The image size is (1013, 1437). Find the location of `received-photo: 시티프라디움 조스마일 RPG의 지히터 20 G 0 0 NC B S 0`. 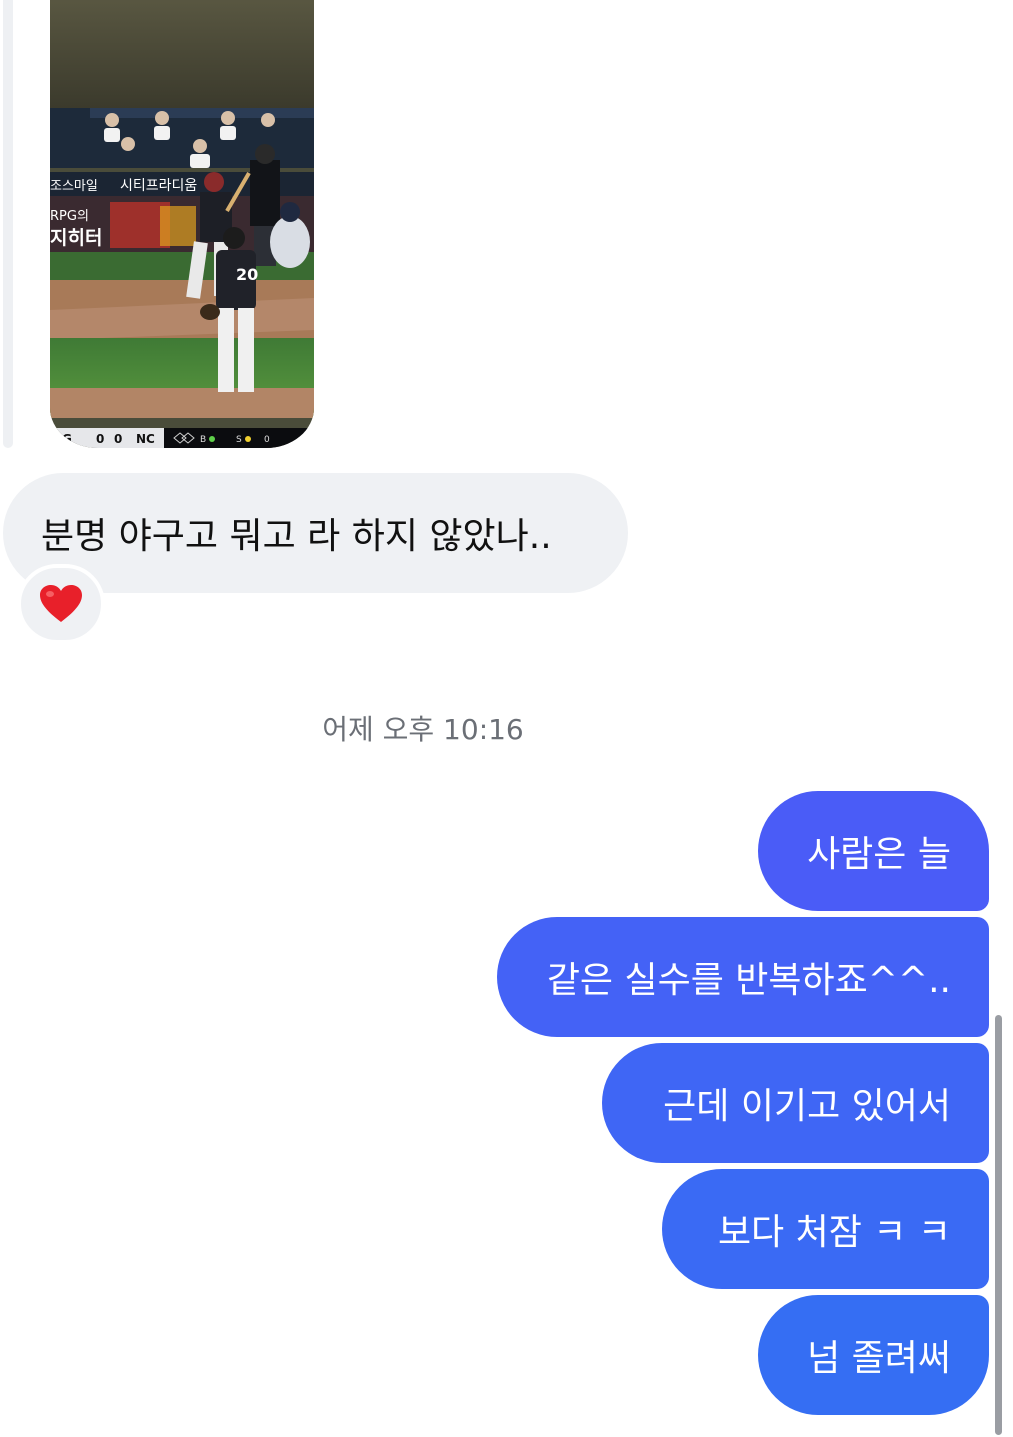

received-photo: 시티프라디움 조스마일 RPG의 지히터 20 G 0 0 NC B S 0 is located at coordinates (182, 224).